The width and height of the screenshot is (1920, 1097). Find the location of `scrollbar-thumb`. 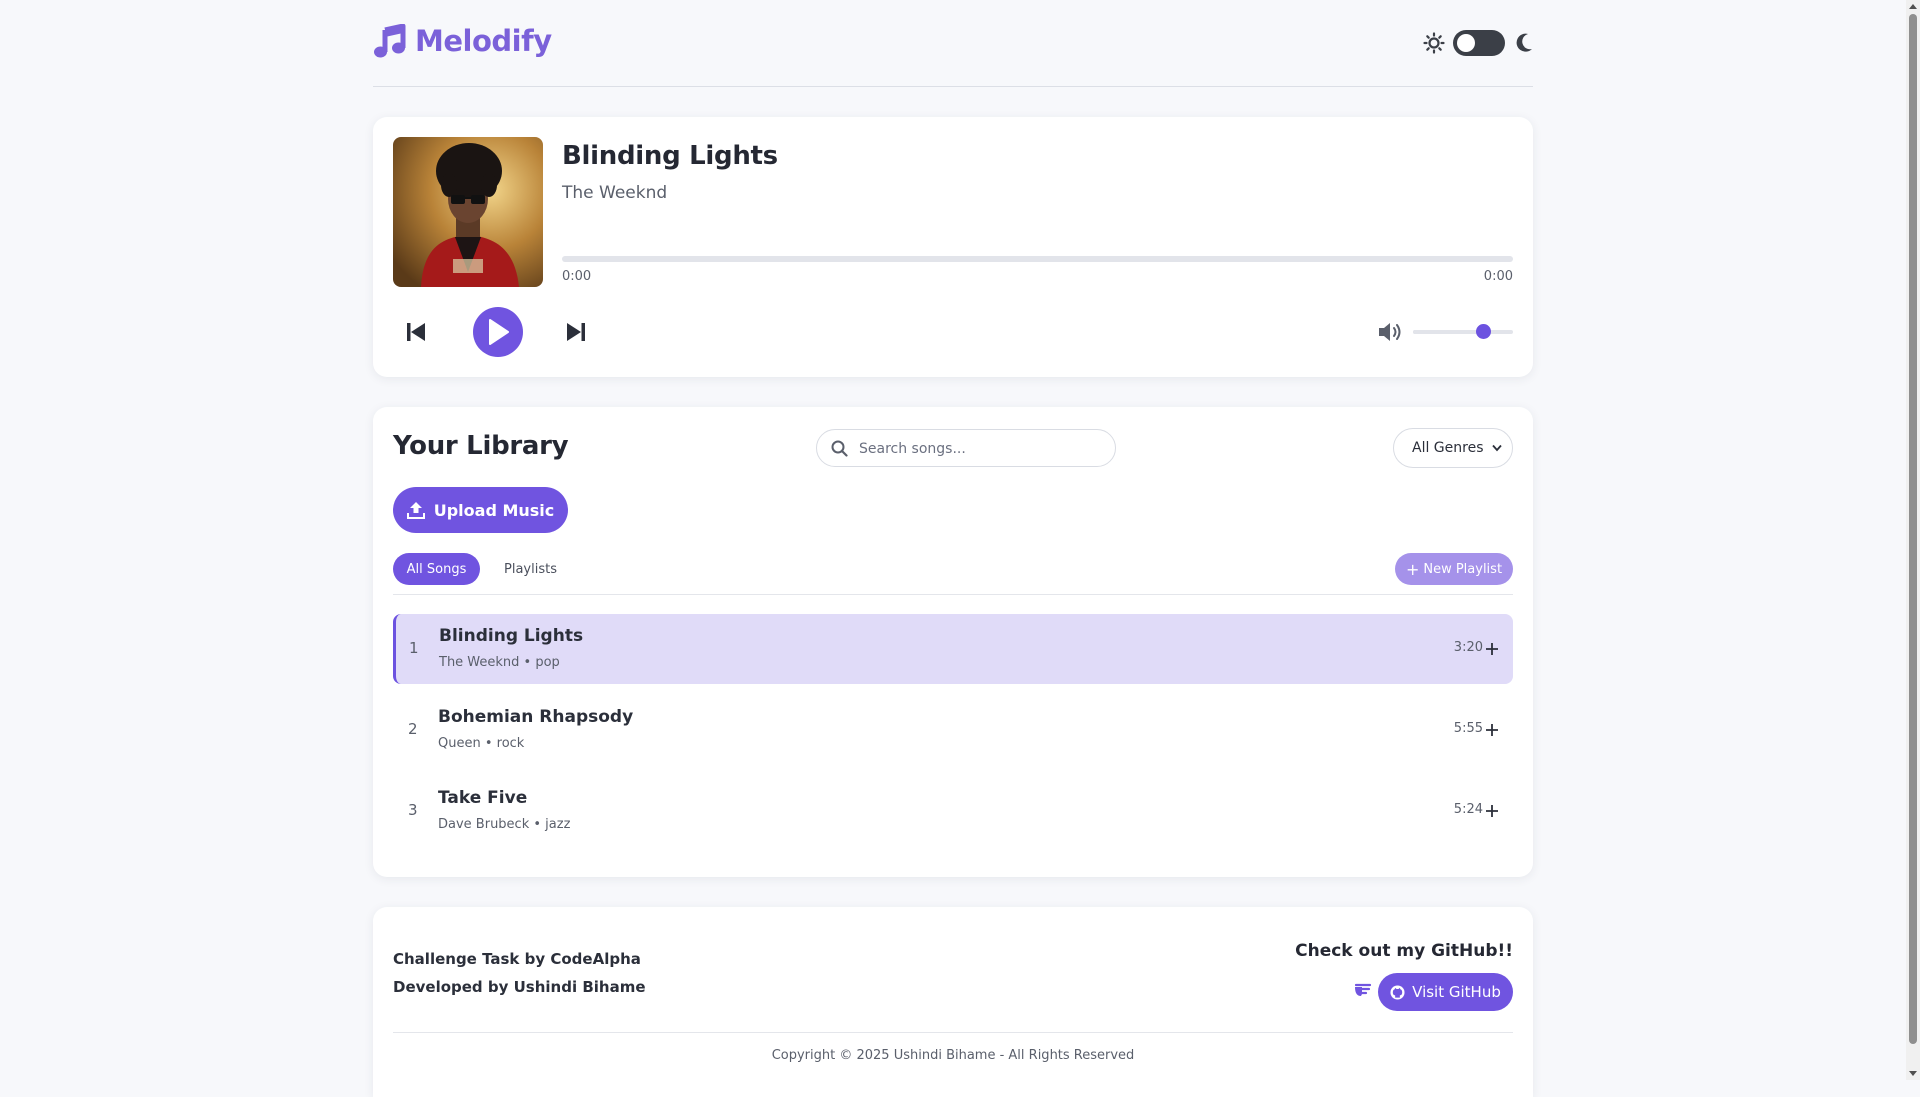

scrollbar-thumb is located at coordinates (1913, 529).